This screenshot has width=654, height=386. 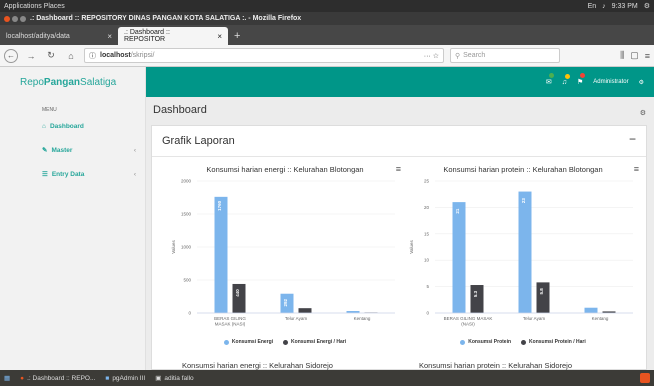 What do you see at coordinates (73, 147) in the screenshot?
I see `sidebar-item-master: ✎ Master ‹` at bounding box center [73, 147].